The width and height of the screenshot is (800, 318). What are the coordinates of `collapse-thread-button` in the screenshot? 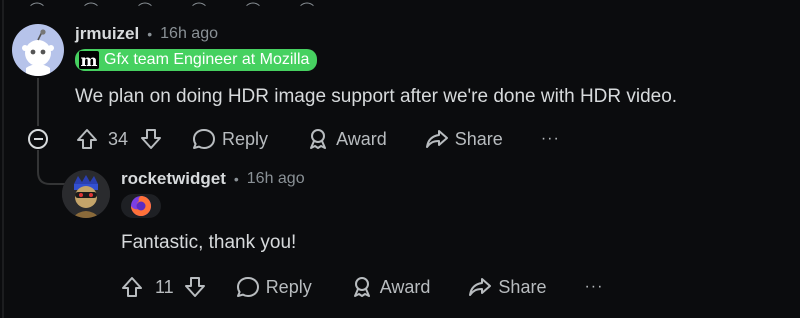 It's located at (38, 139).